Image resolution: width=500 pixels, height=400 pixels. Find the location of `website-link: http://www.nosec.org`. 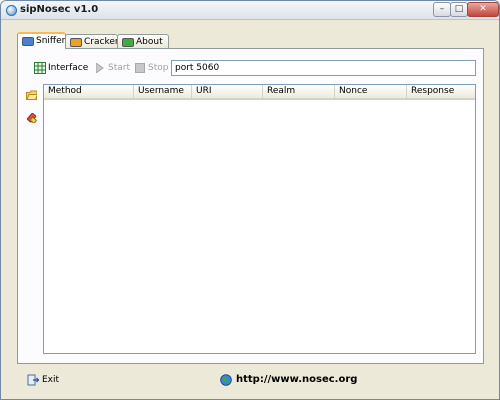

website-link: http://www.nosec.org is located at coordinates (288, 380).